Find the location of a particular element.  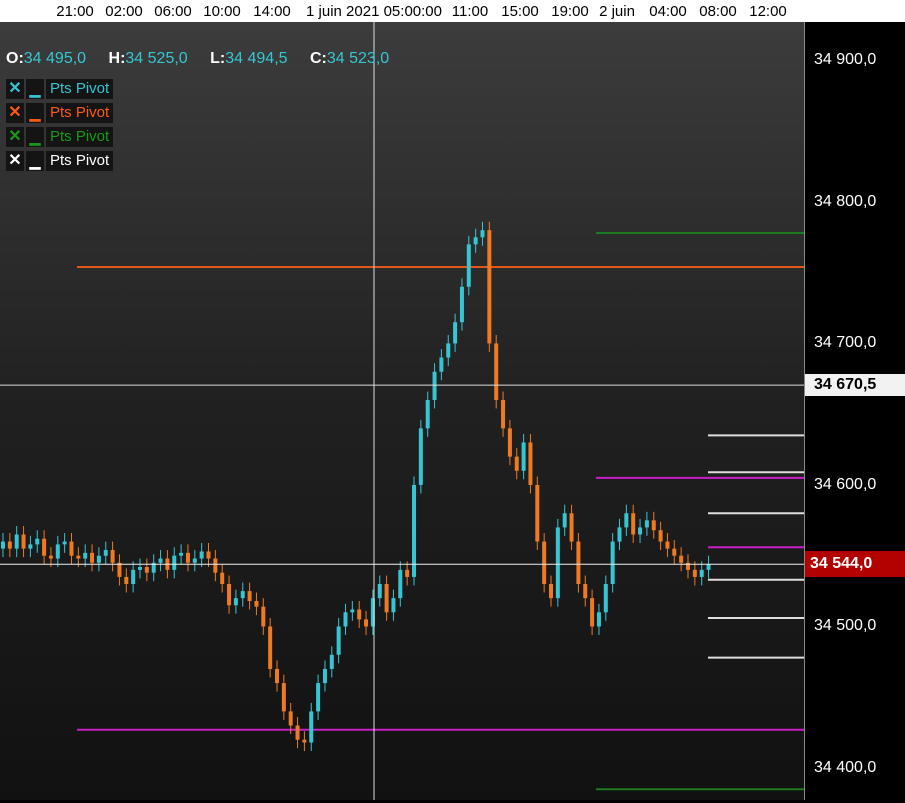

price-tick-label: 34 600,0 is located at coordinates (845, 484).